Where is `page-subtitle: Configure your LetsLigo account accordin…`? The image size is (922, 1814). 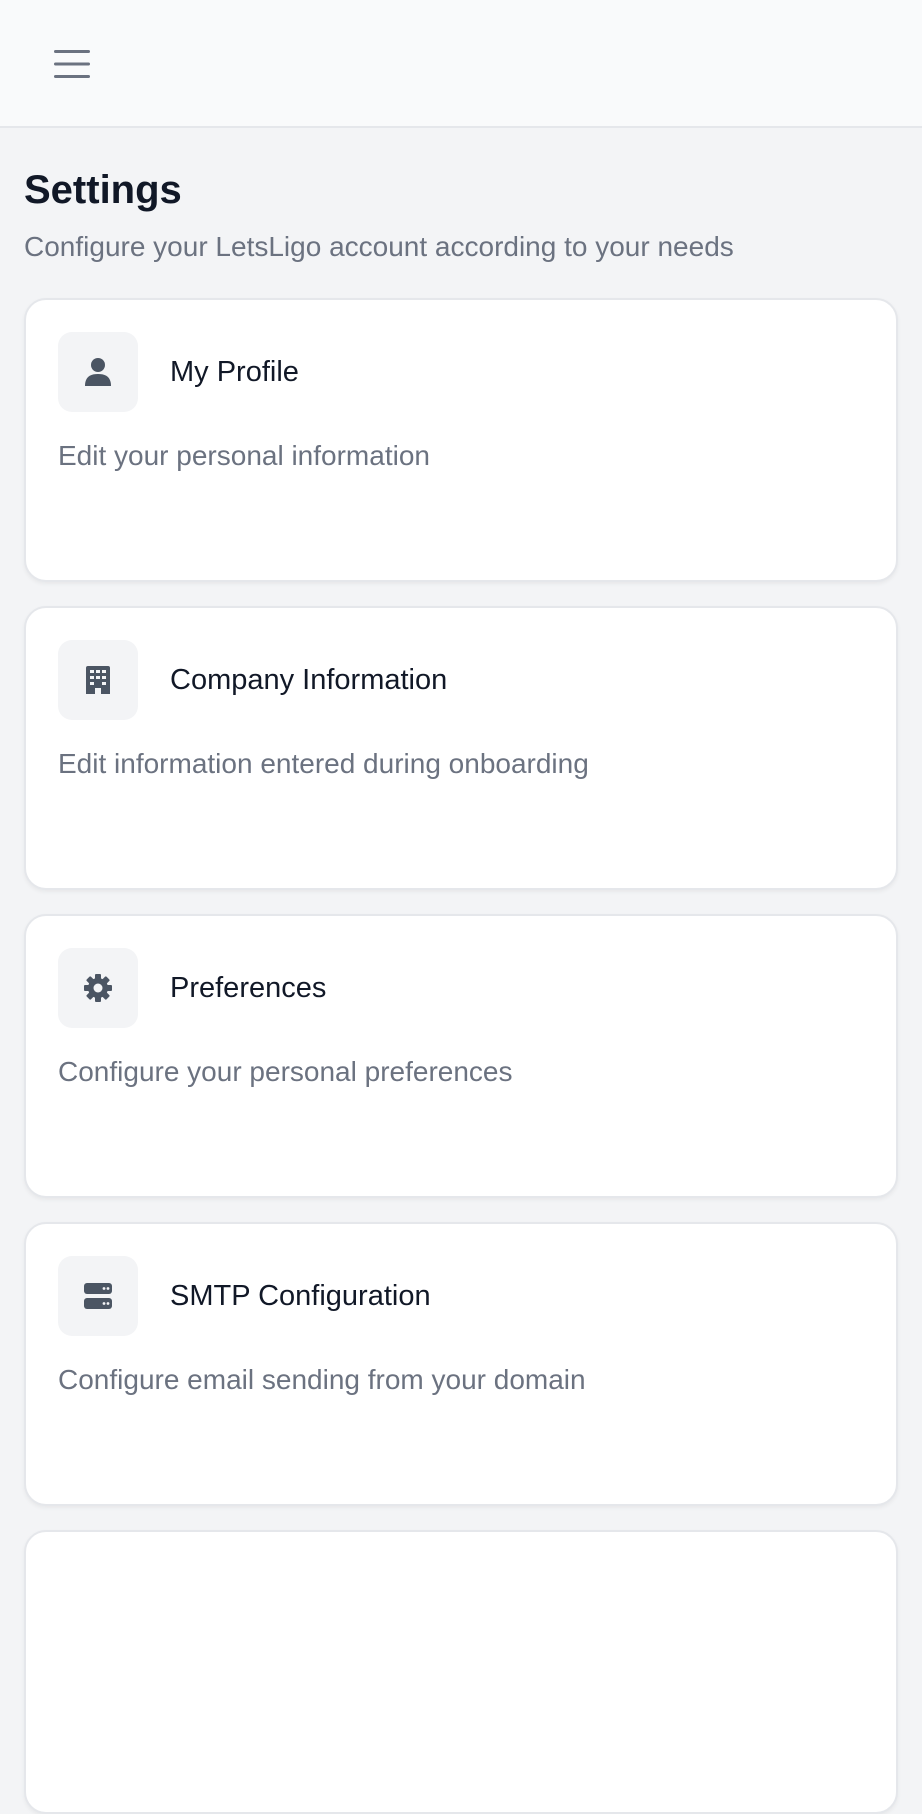 page-subtitle: Configure your LetsLigo account accordin… is located at coordinates (379, 246).